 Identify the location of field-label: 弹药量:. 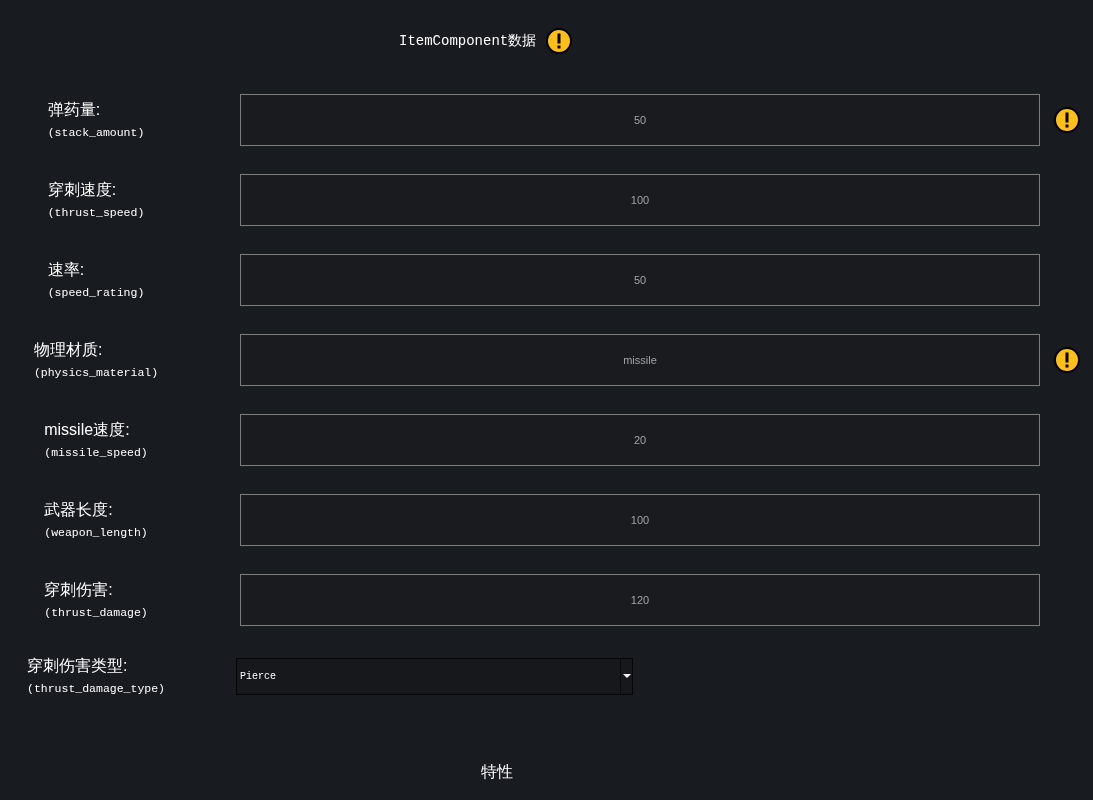
(74, 110).